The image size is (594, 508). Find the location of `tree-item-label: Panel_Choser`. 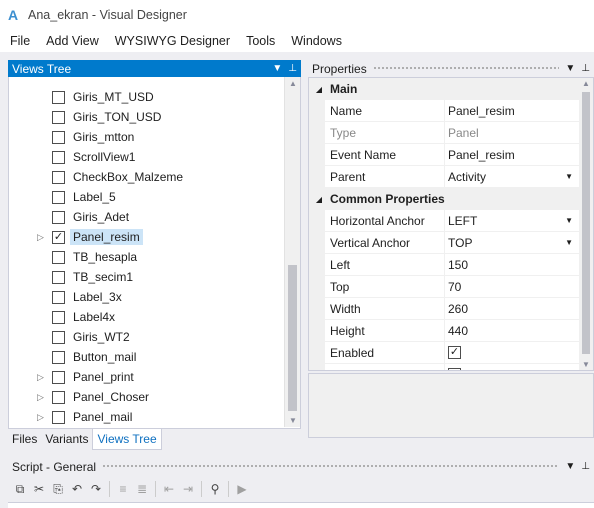

tree-item-label: Panel_Choser is located at coordinates (111, 397).